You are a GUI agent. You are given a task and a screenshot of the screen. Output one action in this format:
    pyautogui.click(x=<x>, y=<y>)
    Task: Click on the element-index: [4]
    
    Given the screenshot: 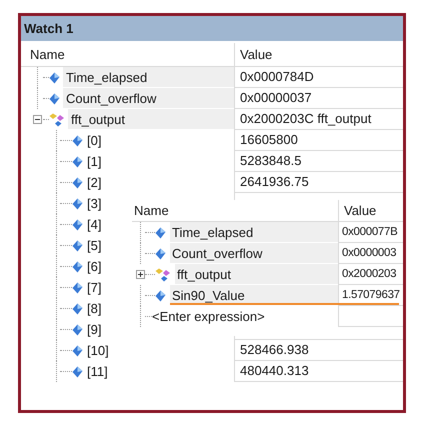 What is the action you would take?
    pyautogui.click(x=94, y=224)
    